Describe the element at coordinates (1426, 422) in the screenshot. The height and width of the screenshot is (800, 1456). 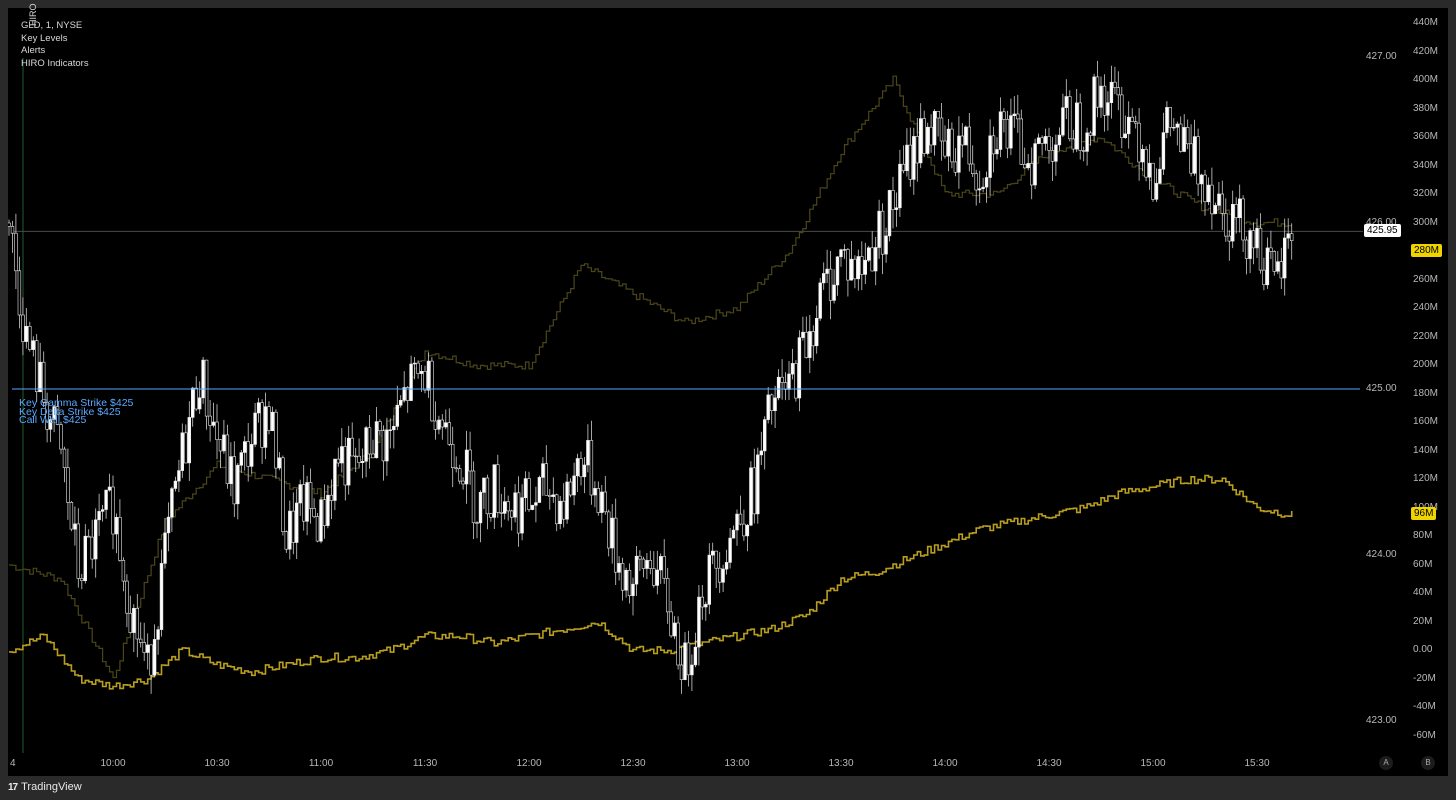
I see `volume-tick-label: 160M` at that location.